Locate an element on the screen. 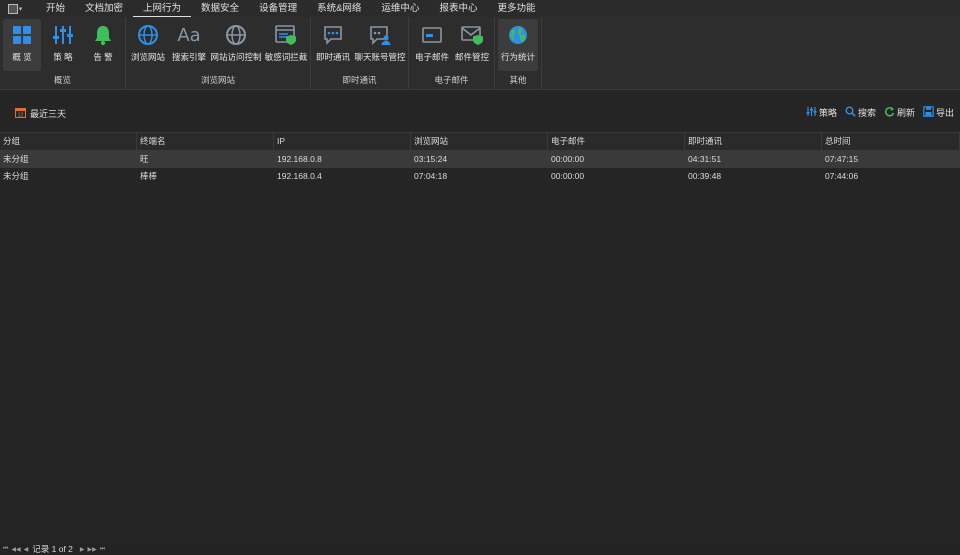 Image resolution: width=960 pixels, height=555 pixels. menu-system-network: 系统&网络 is located at coordinates (339, 8).